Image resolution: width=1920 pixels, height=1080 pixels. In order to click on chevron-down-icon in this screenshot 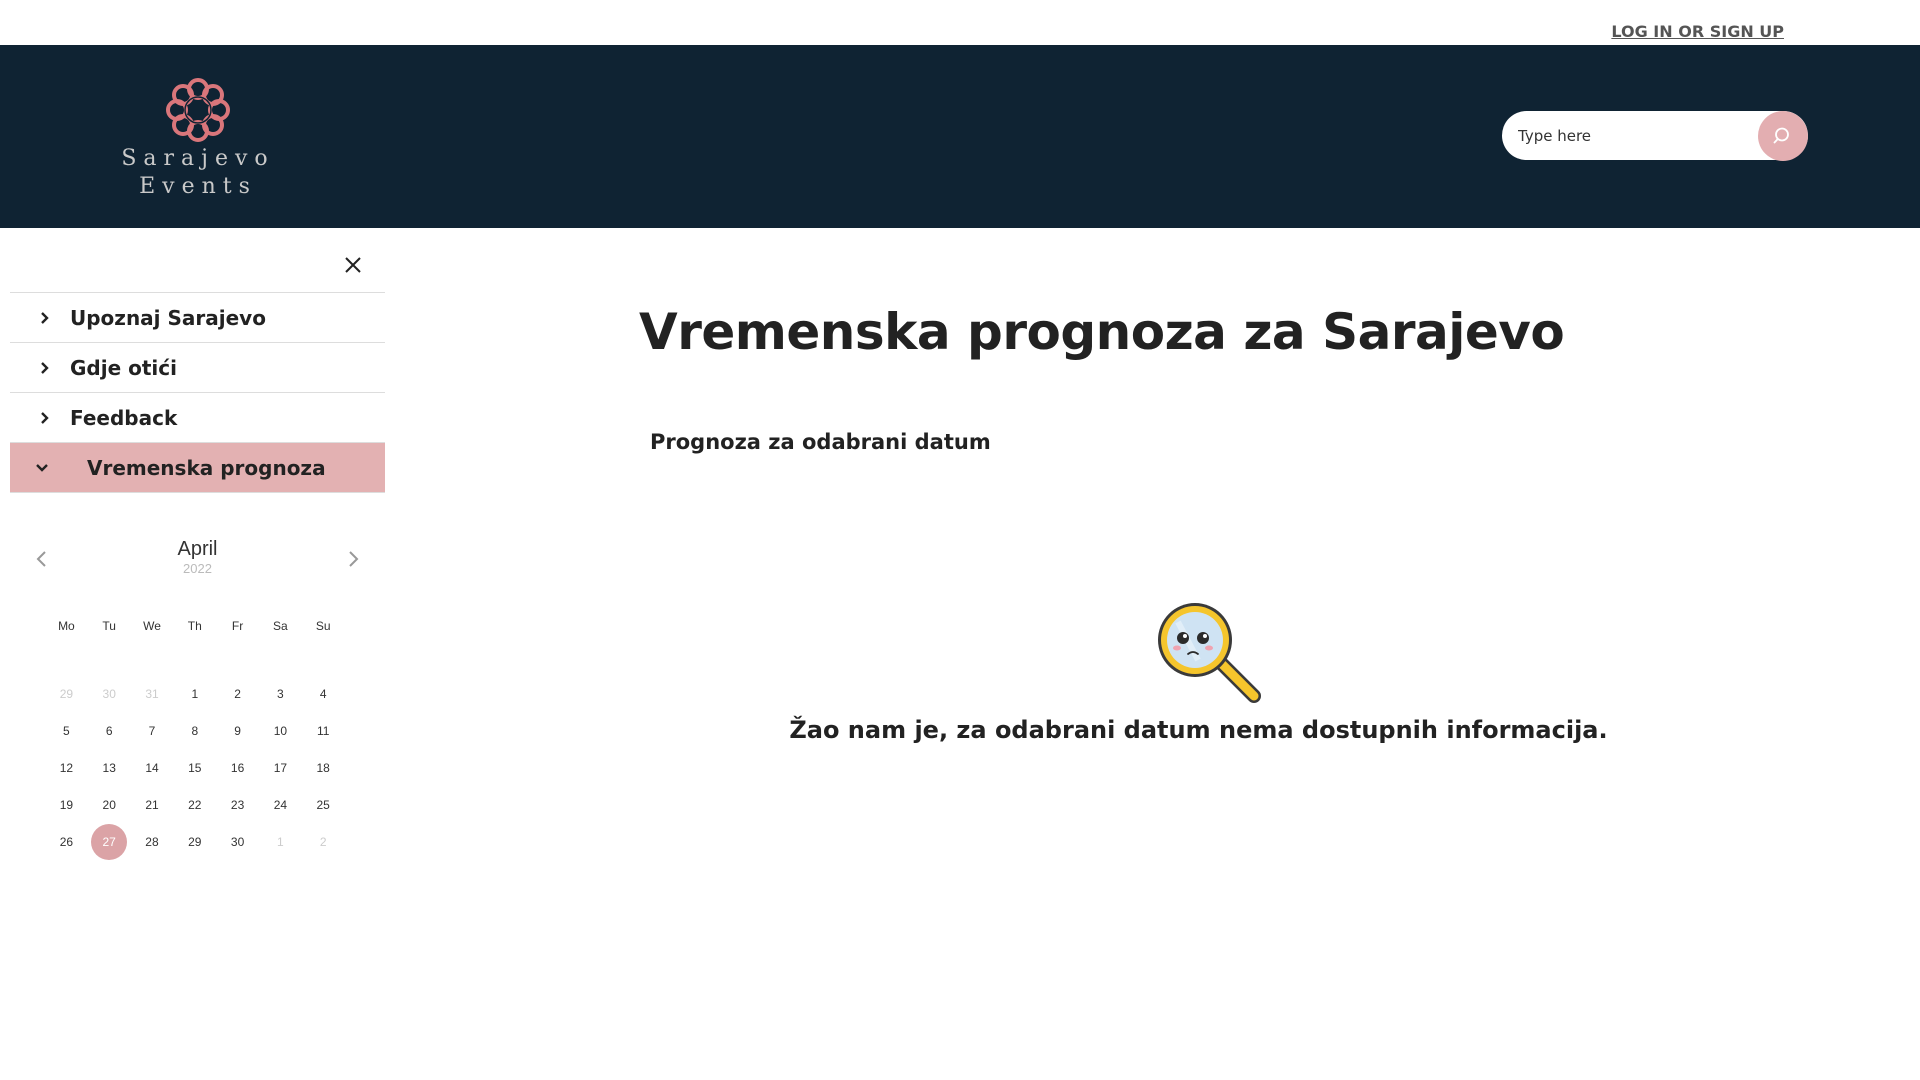, I will do `click(45, 468)`.